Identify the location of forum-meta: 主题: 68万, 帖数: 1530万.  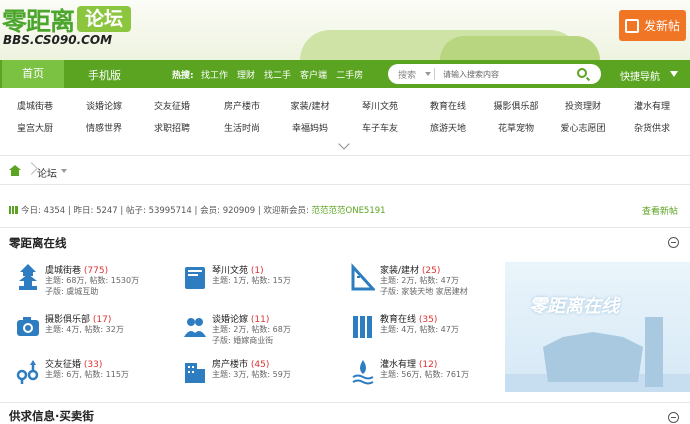
(92, 280).